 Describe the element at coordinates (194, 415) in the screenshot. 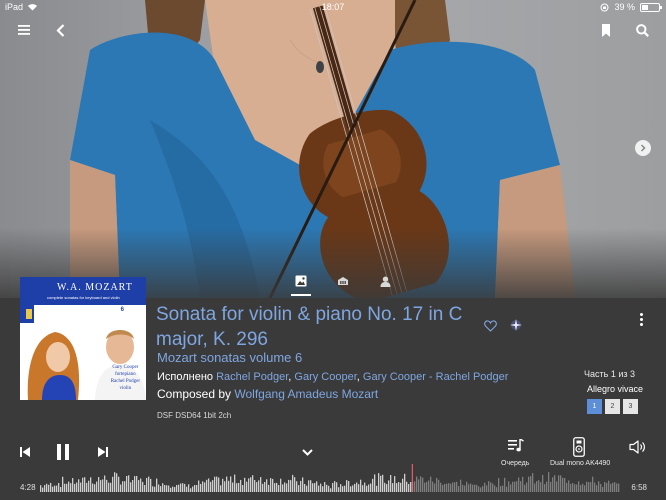

I see `audio-format: DSF DSD64 1bit 2ch` at that location.